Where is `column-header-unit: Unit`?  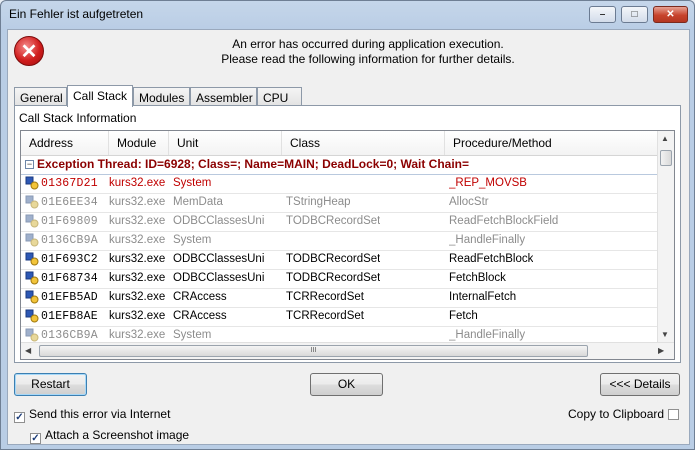
column-header-unit: Unit is located at coordinates (225, 143).